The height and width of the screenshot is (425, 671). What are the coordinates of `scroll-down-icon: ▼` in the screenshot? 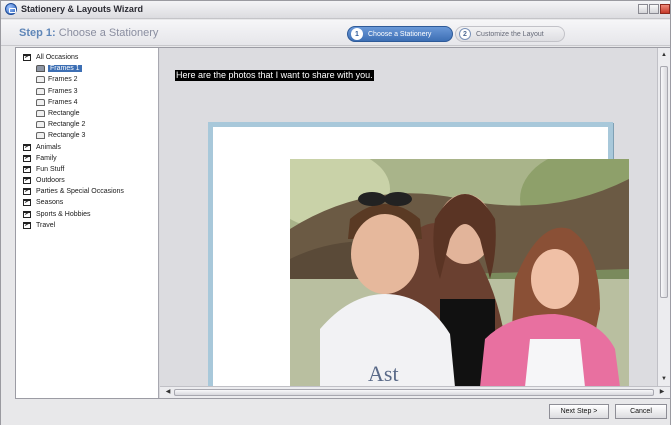 It's located at (664, 379).